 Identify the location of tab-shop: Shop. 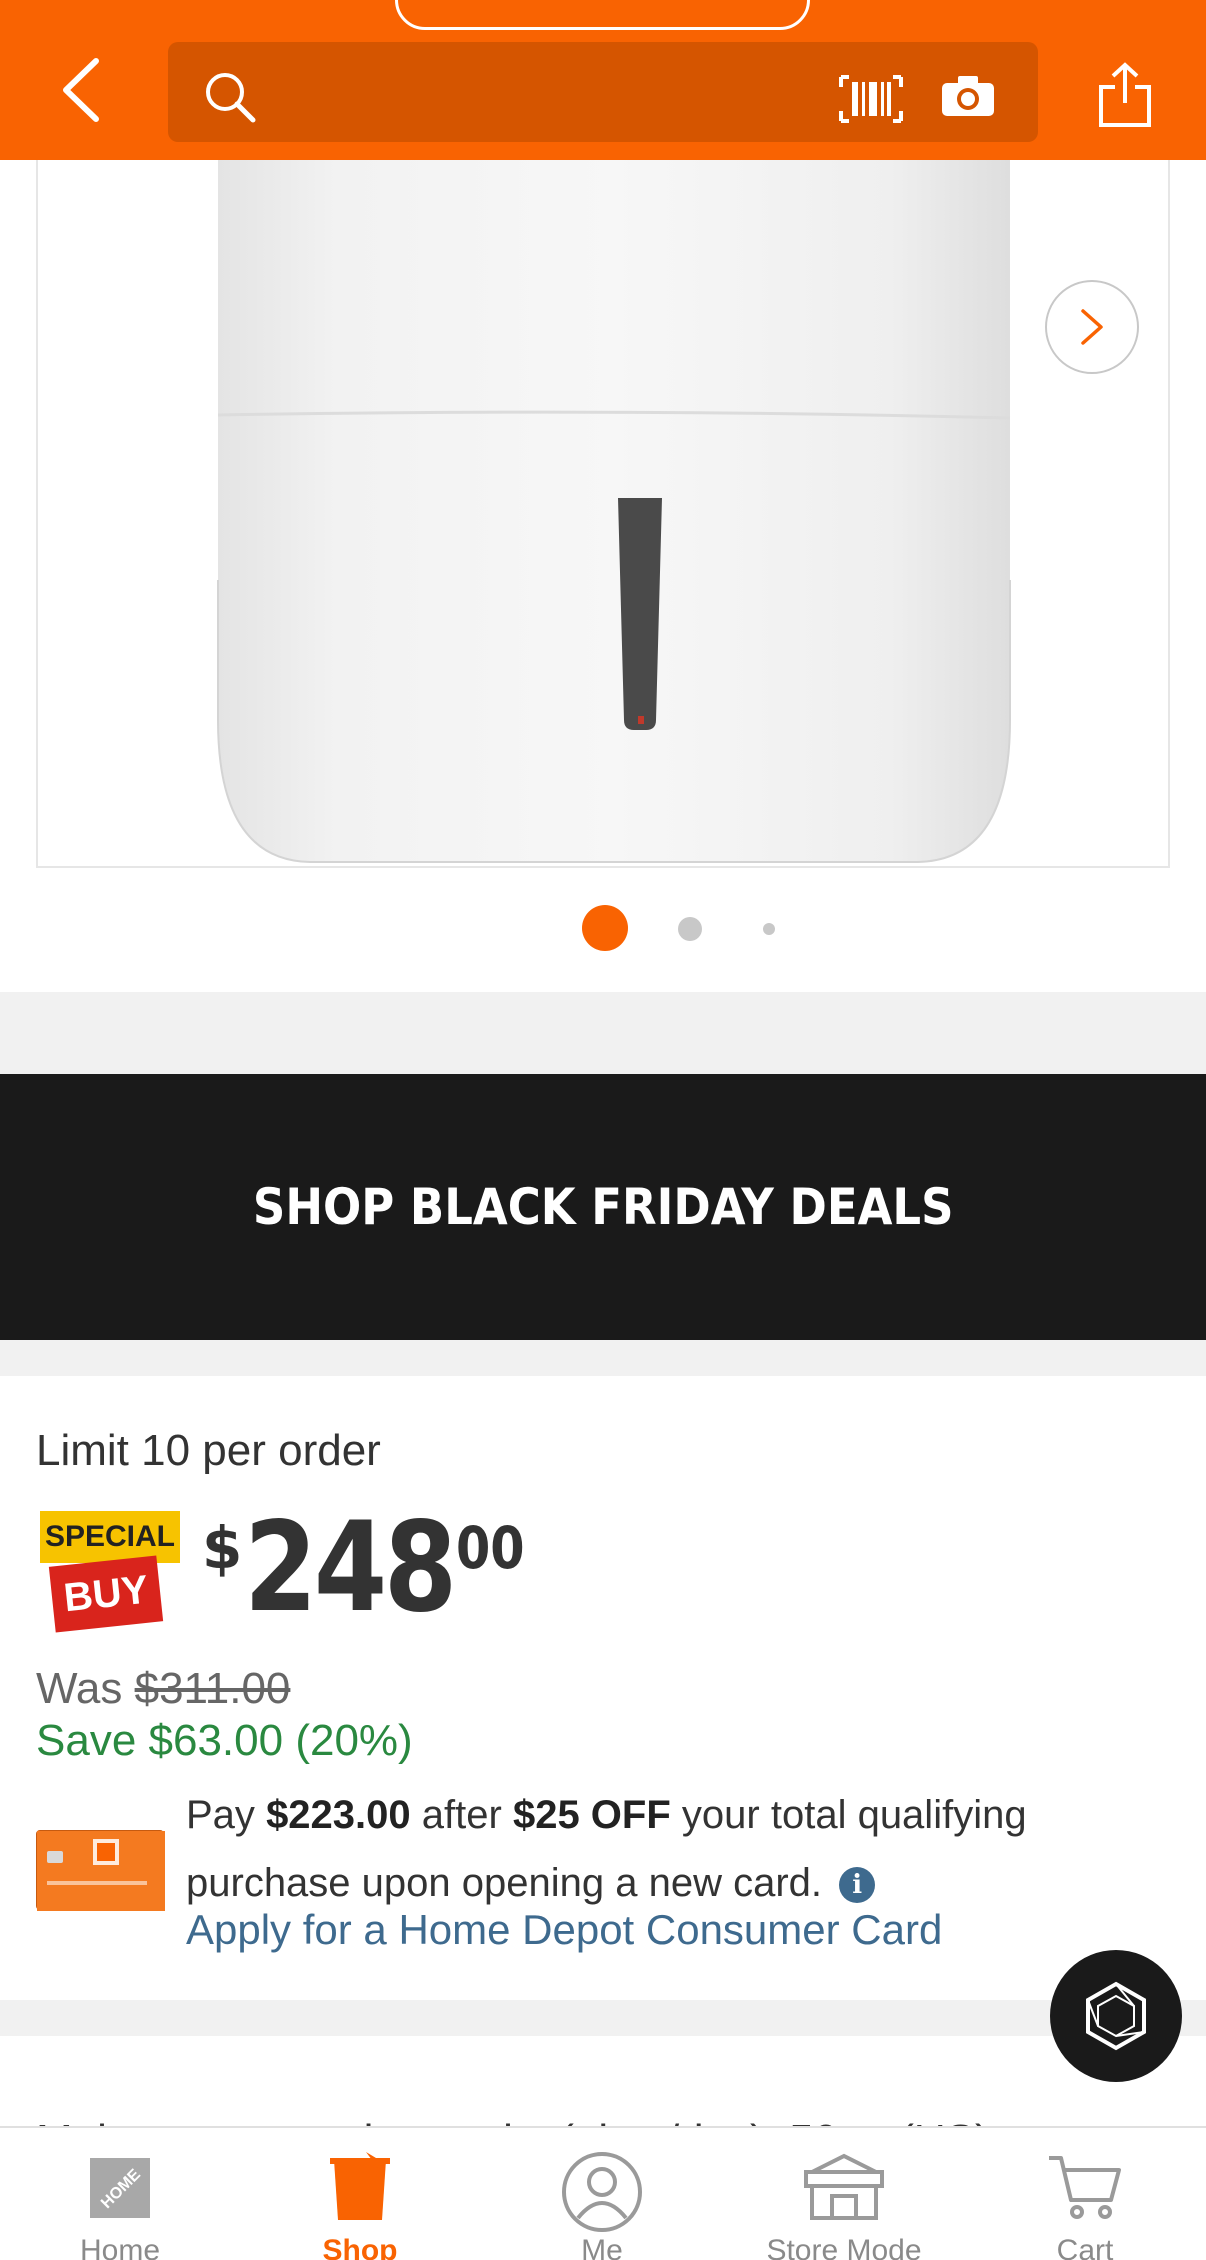
(360, 2194).